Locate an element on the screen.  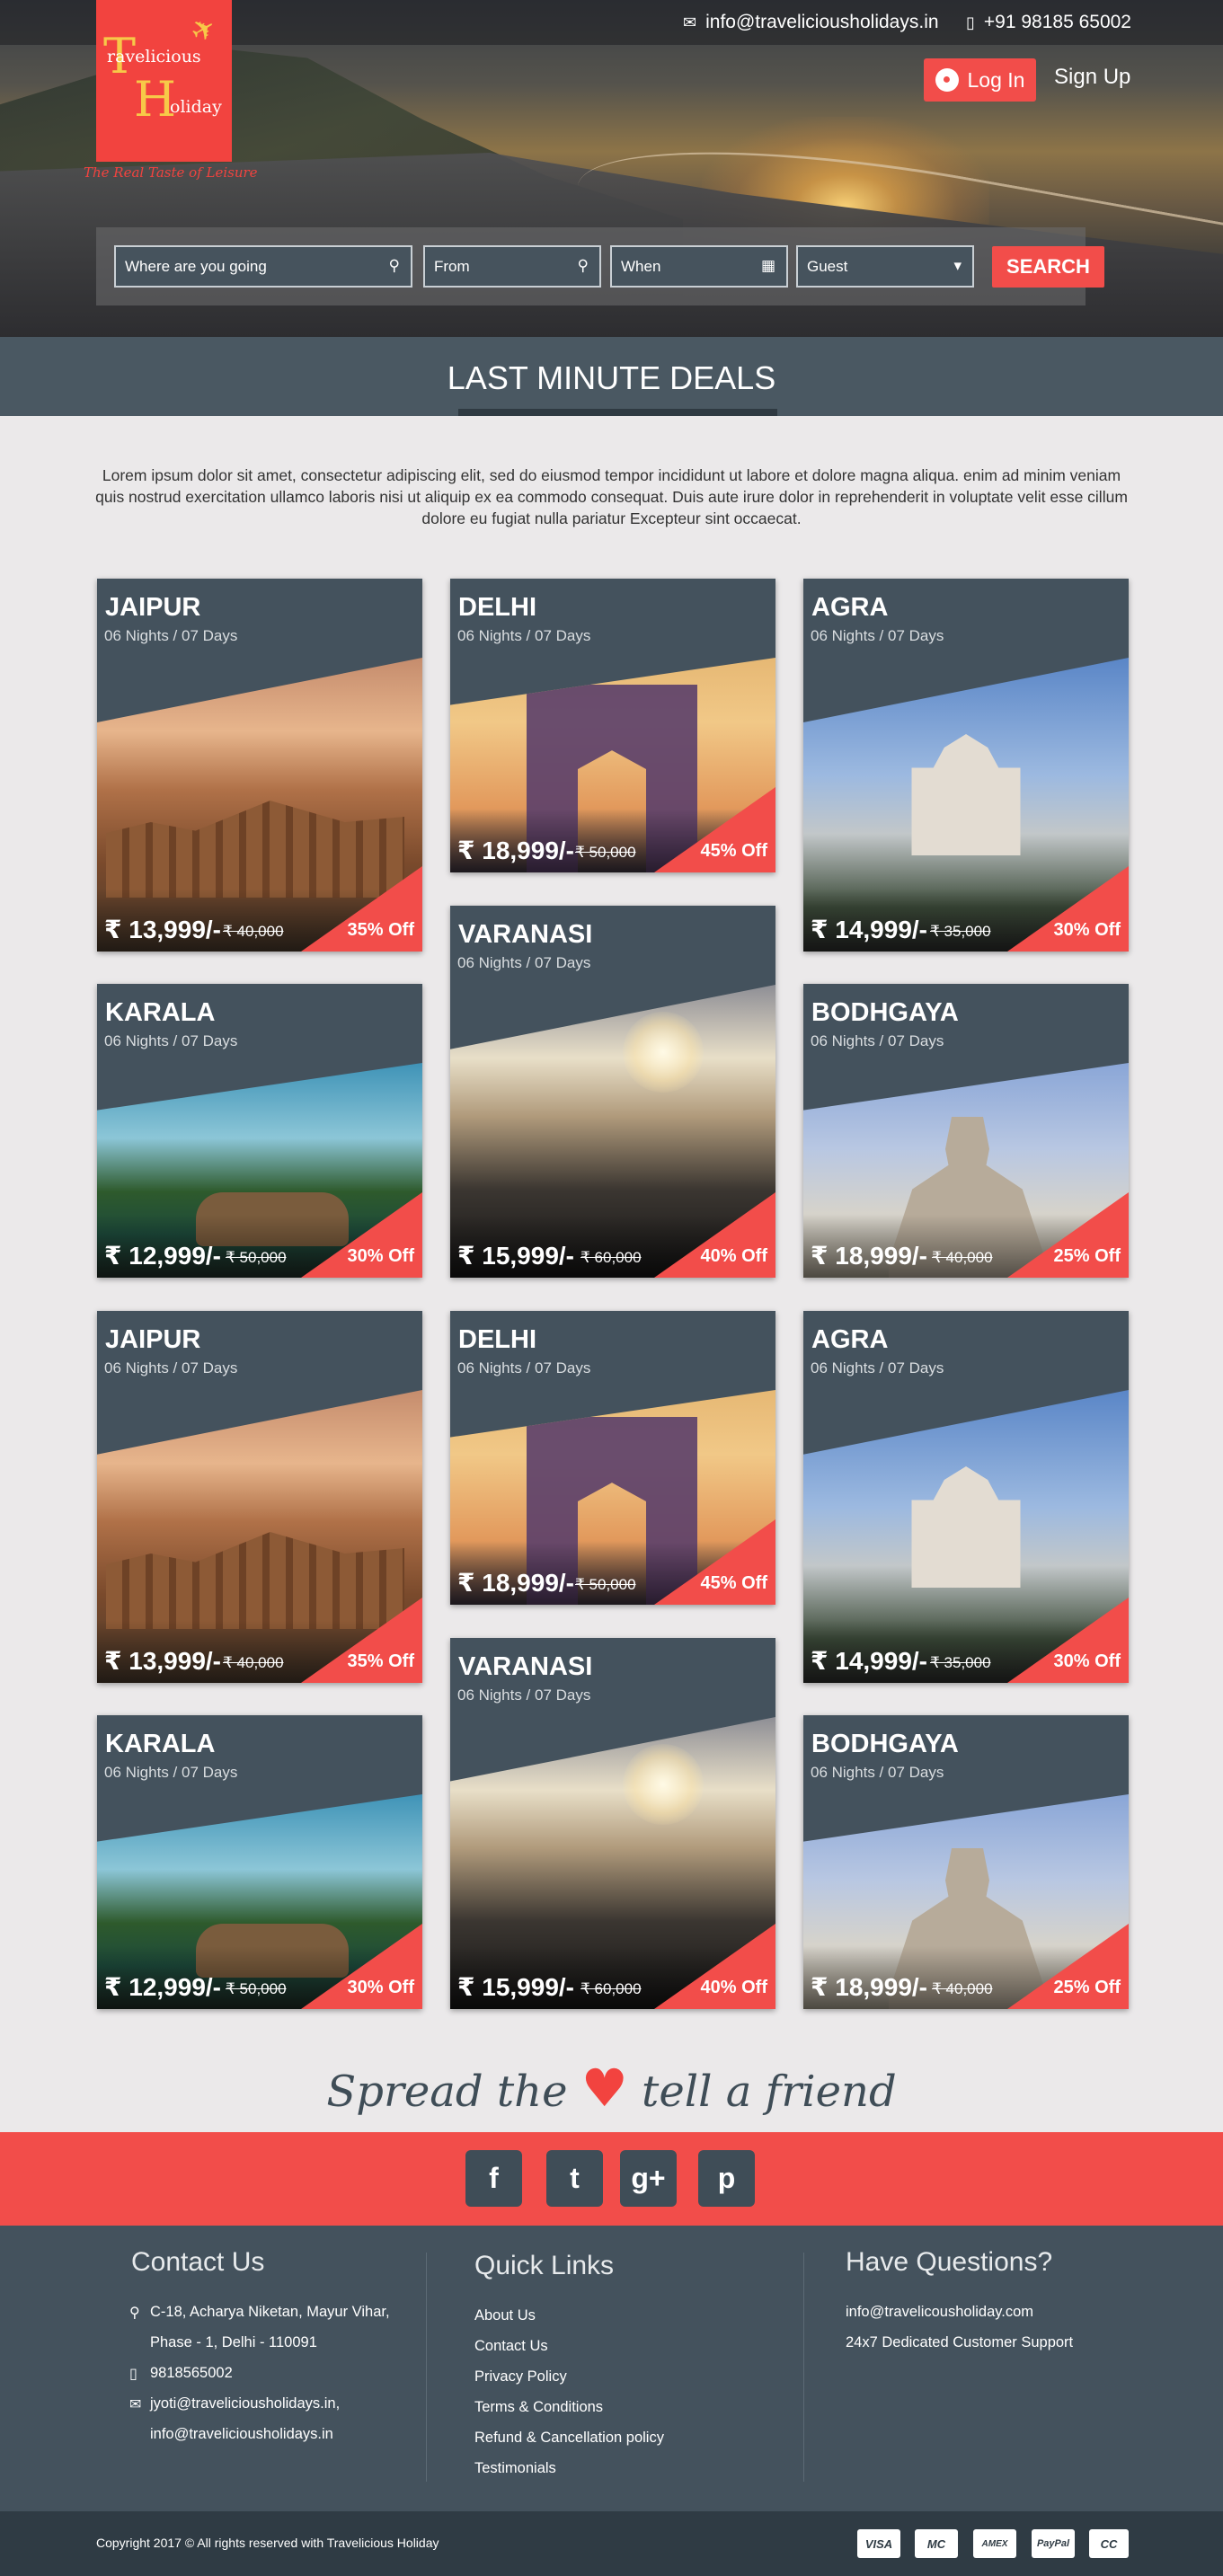
questions-email: info@travelicousholiday.com is located at coordinates (939, 2312).